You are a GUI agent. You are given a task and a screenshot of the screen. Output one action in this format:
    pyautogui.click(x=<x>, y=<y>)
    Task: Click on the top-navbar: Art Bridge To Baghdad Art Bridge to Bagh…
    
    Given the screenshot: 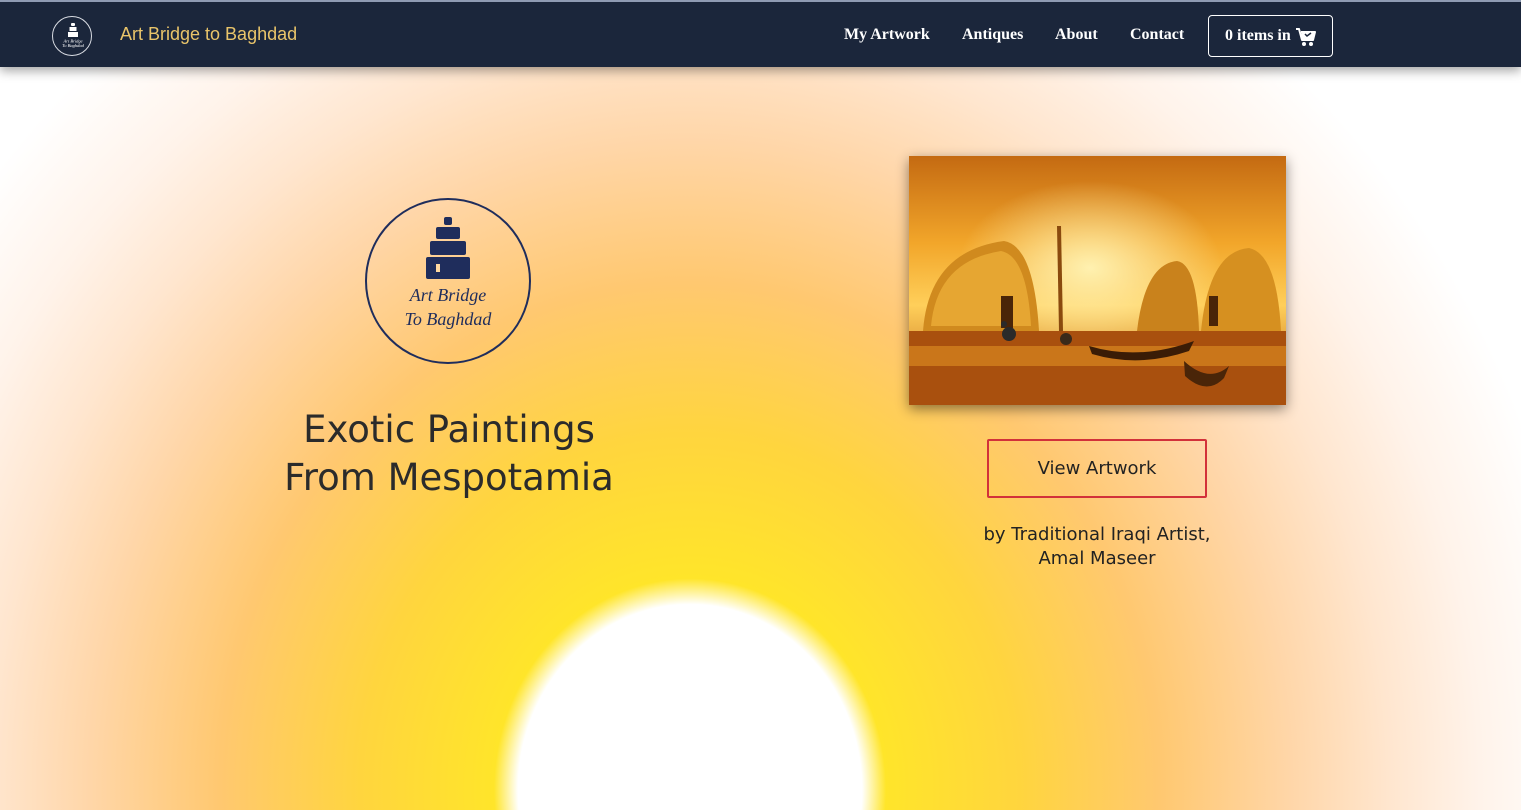 What is the action you would take?
    pyautogui.click(x=760, y=33)
    